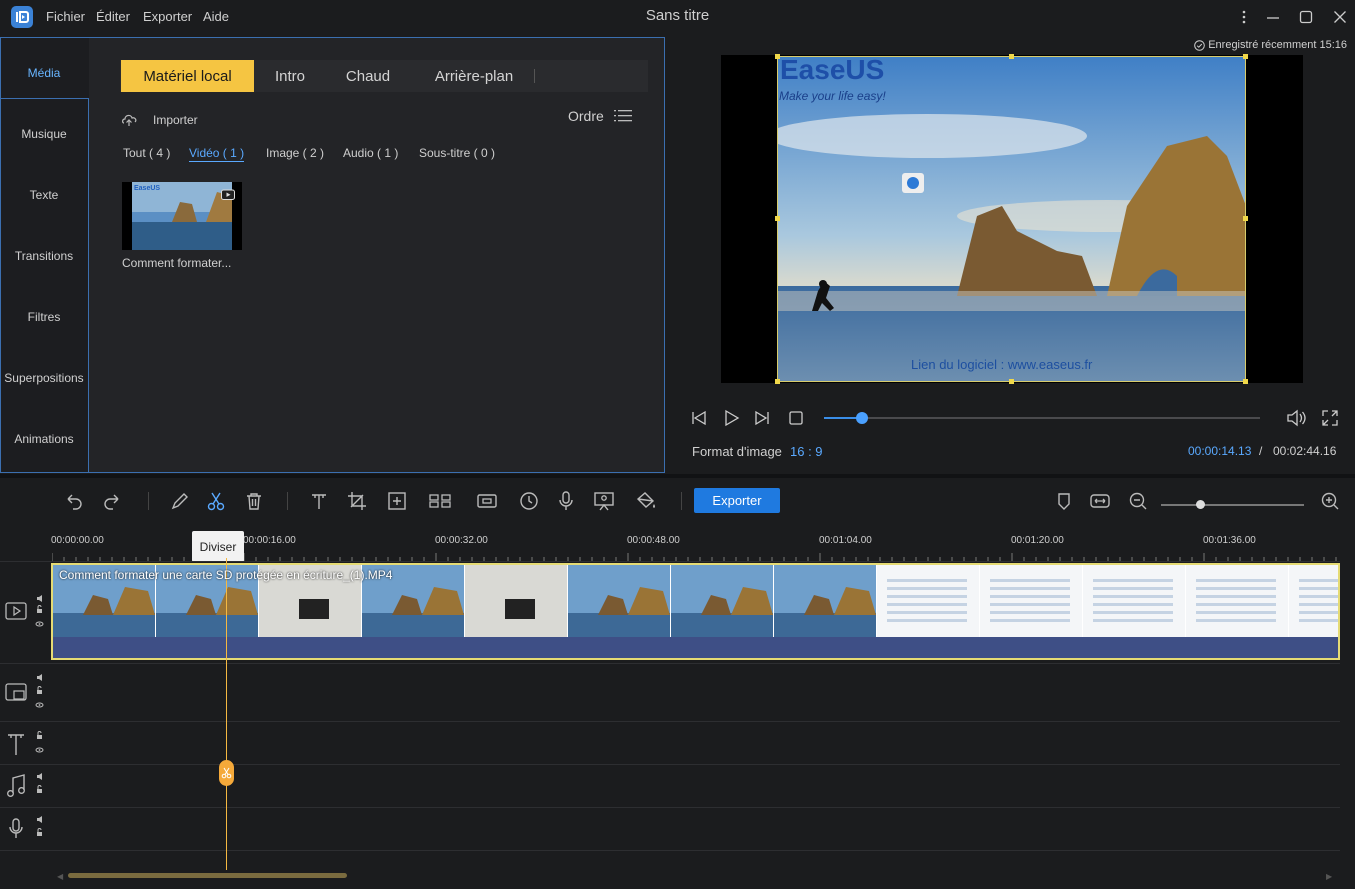  What do you see at coordinates (1340, 17) in the screenshot?
I see `close-icon` at bounding box center [1340, 17].